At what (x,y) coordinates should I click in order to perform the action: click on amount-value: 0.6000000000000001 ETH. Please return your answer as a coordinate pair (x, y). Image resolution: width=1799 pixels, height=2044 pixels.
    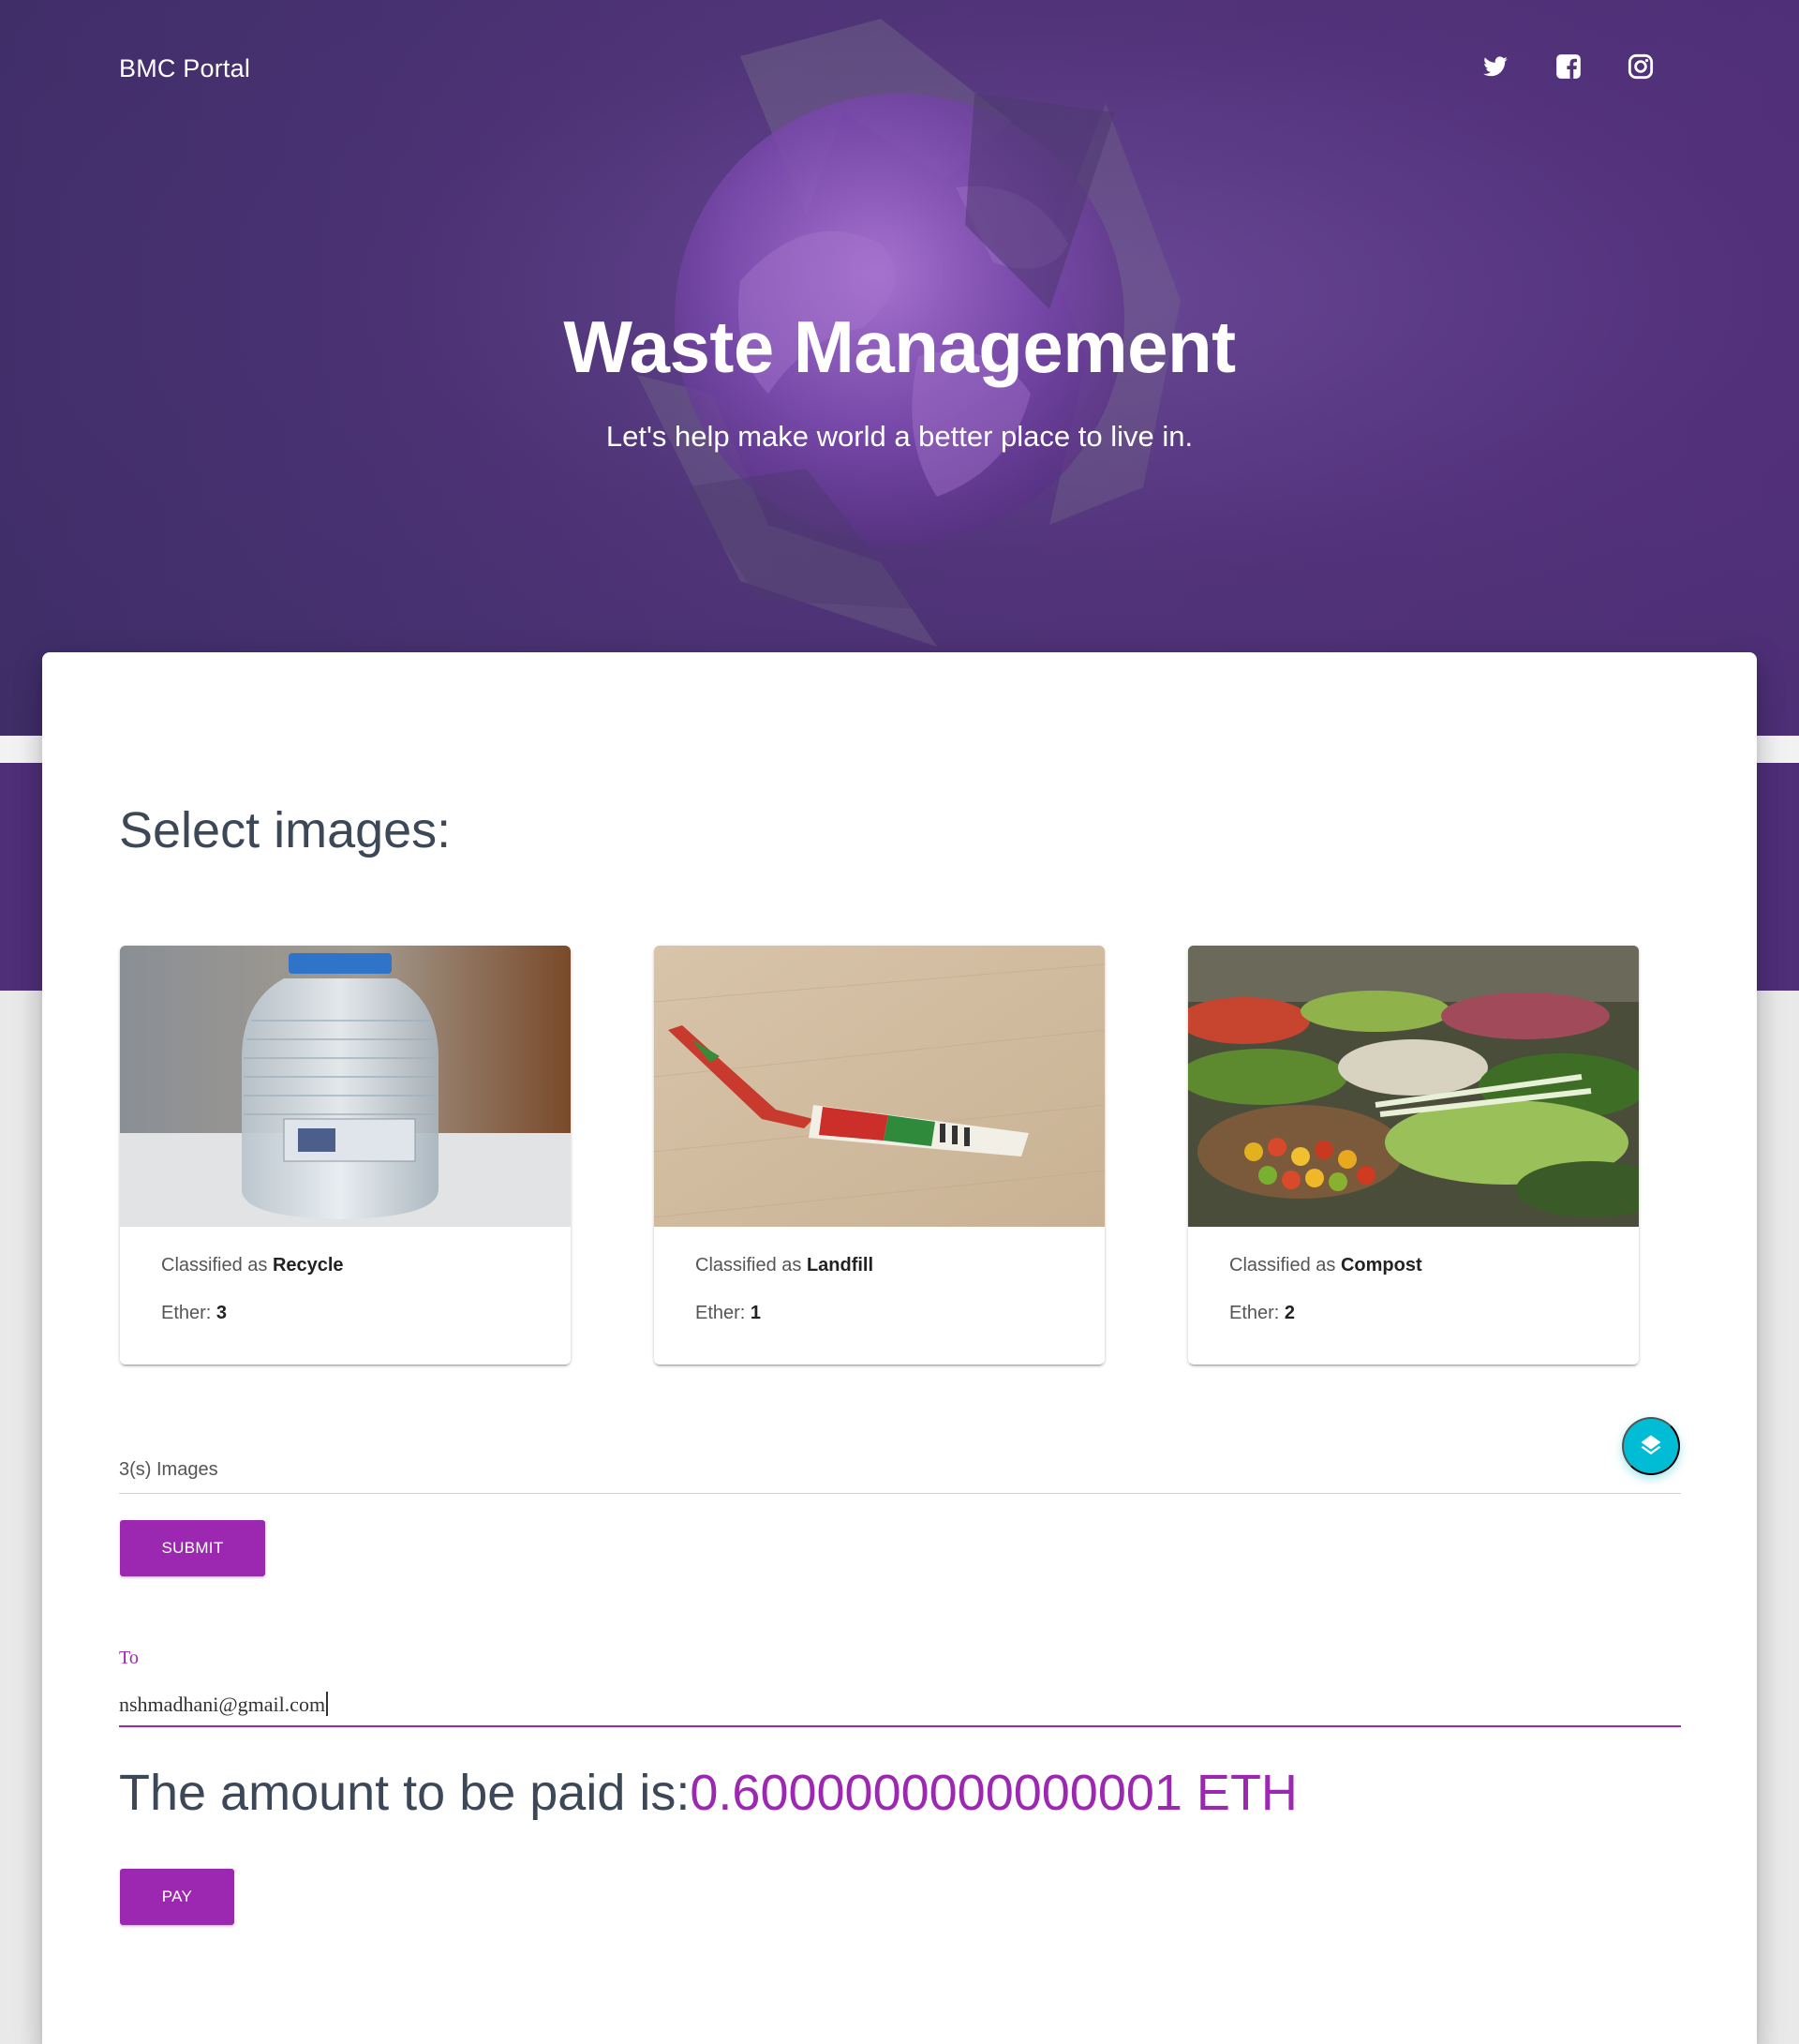
    Looking at the image, I should click on (994, 1793).